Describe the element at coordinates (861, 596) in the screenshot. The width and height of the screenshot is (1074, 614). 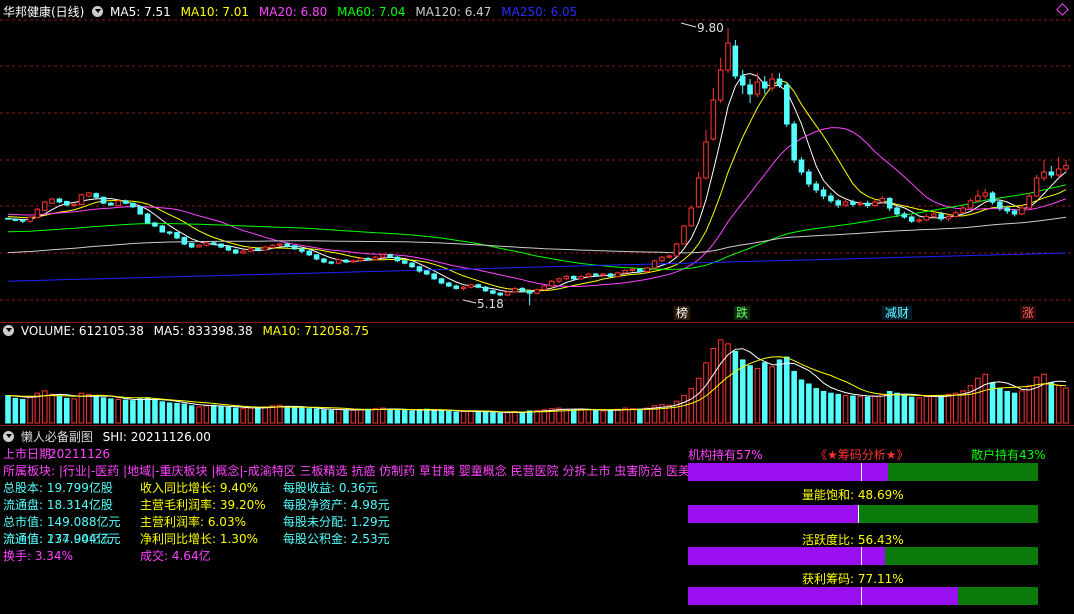
I see `chip-bar-4-marker` at that location.